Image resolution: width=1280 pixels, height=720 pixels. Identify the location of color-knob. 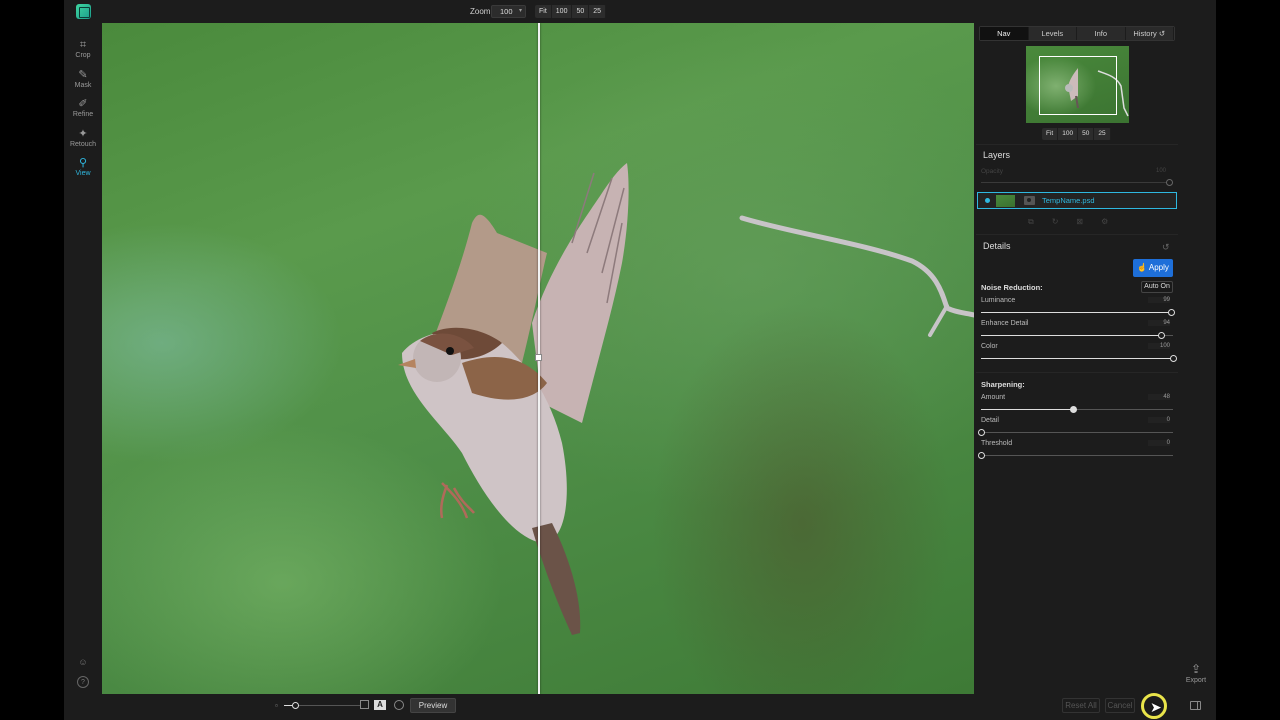
(1173, 358).